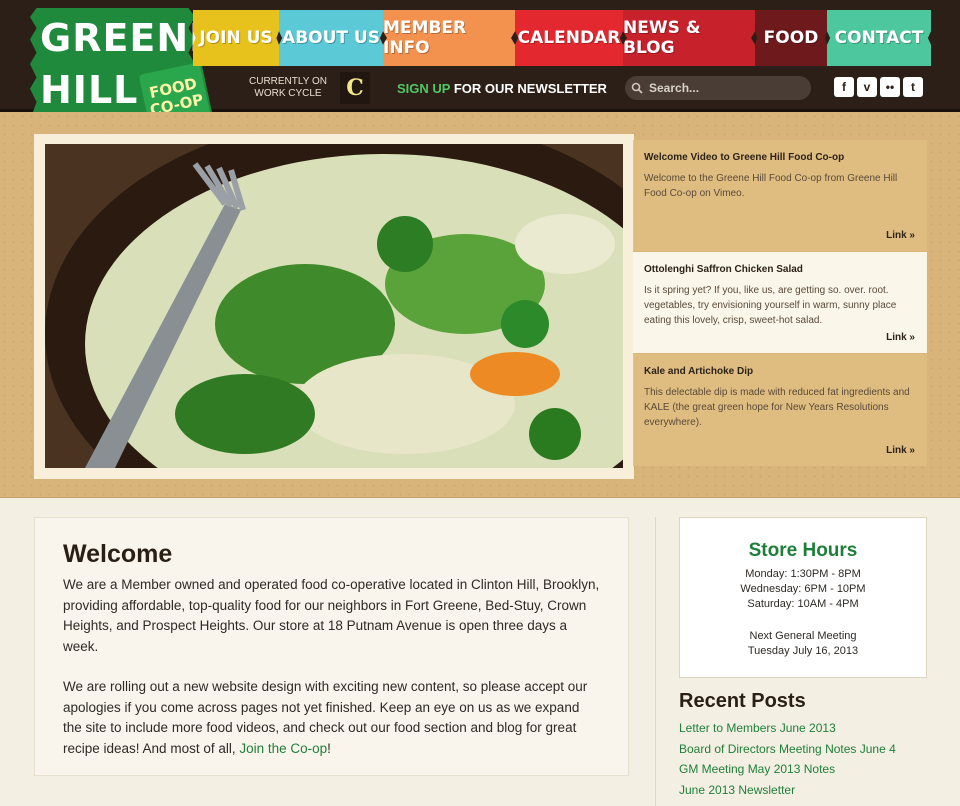  Describe the element at coordinates (355, 88) in the screenshot. I see `work-cycle-value: C` at that location.